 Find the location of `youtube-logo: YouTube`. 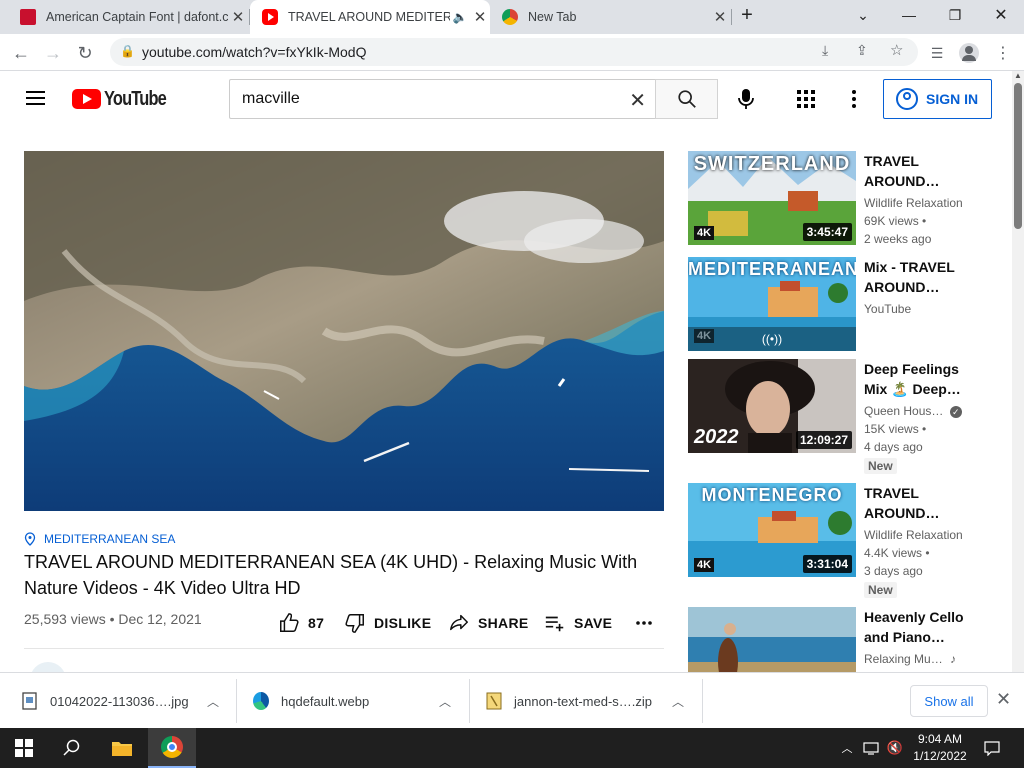

youtube-logo: YouTube is located at coordinates (126, 99).